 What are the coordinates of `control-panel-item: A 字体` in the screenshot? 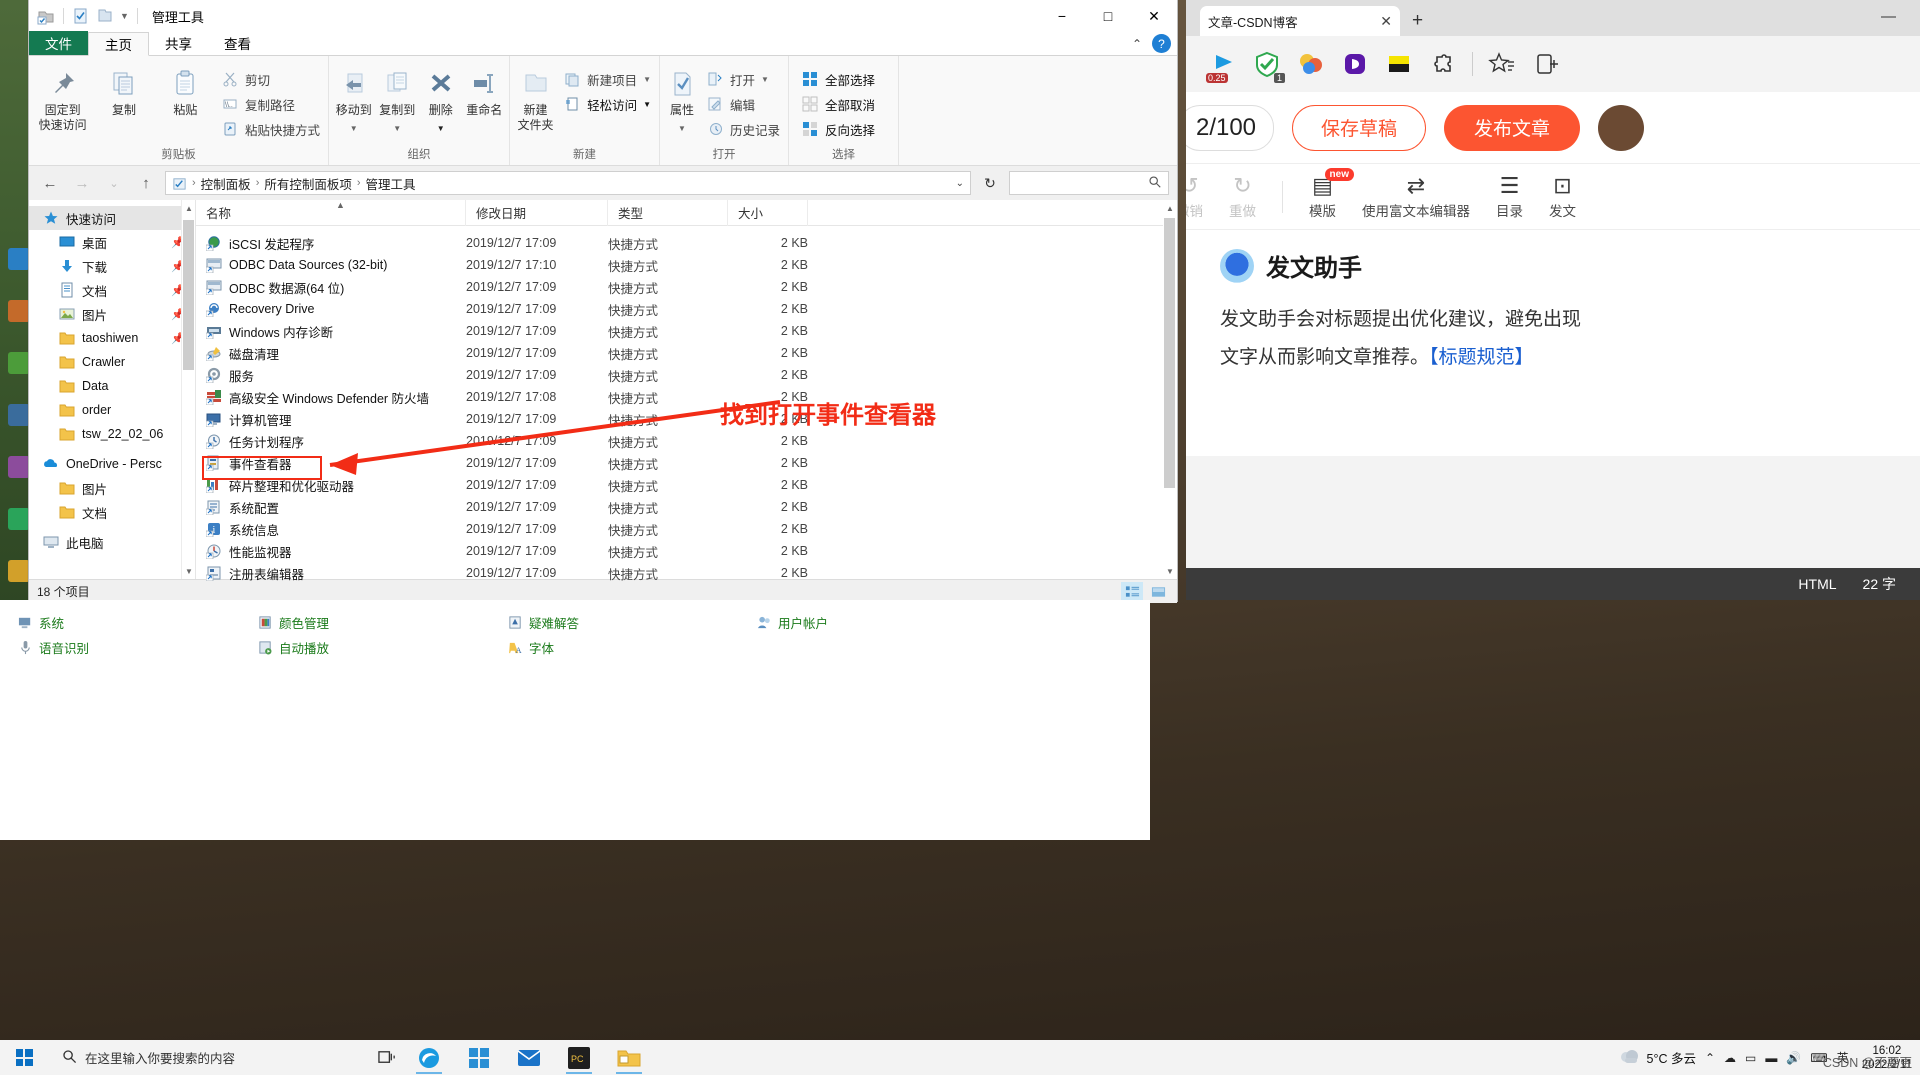 It's located at (531, 647).